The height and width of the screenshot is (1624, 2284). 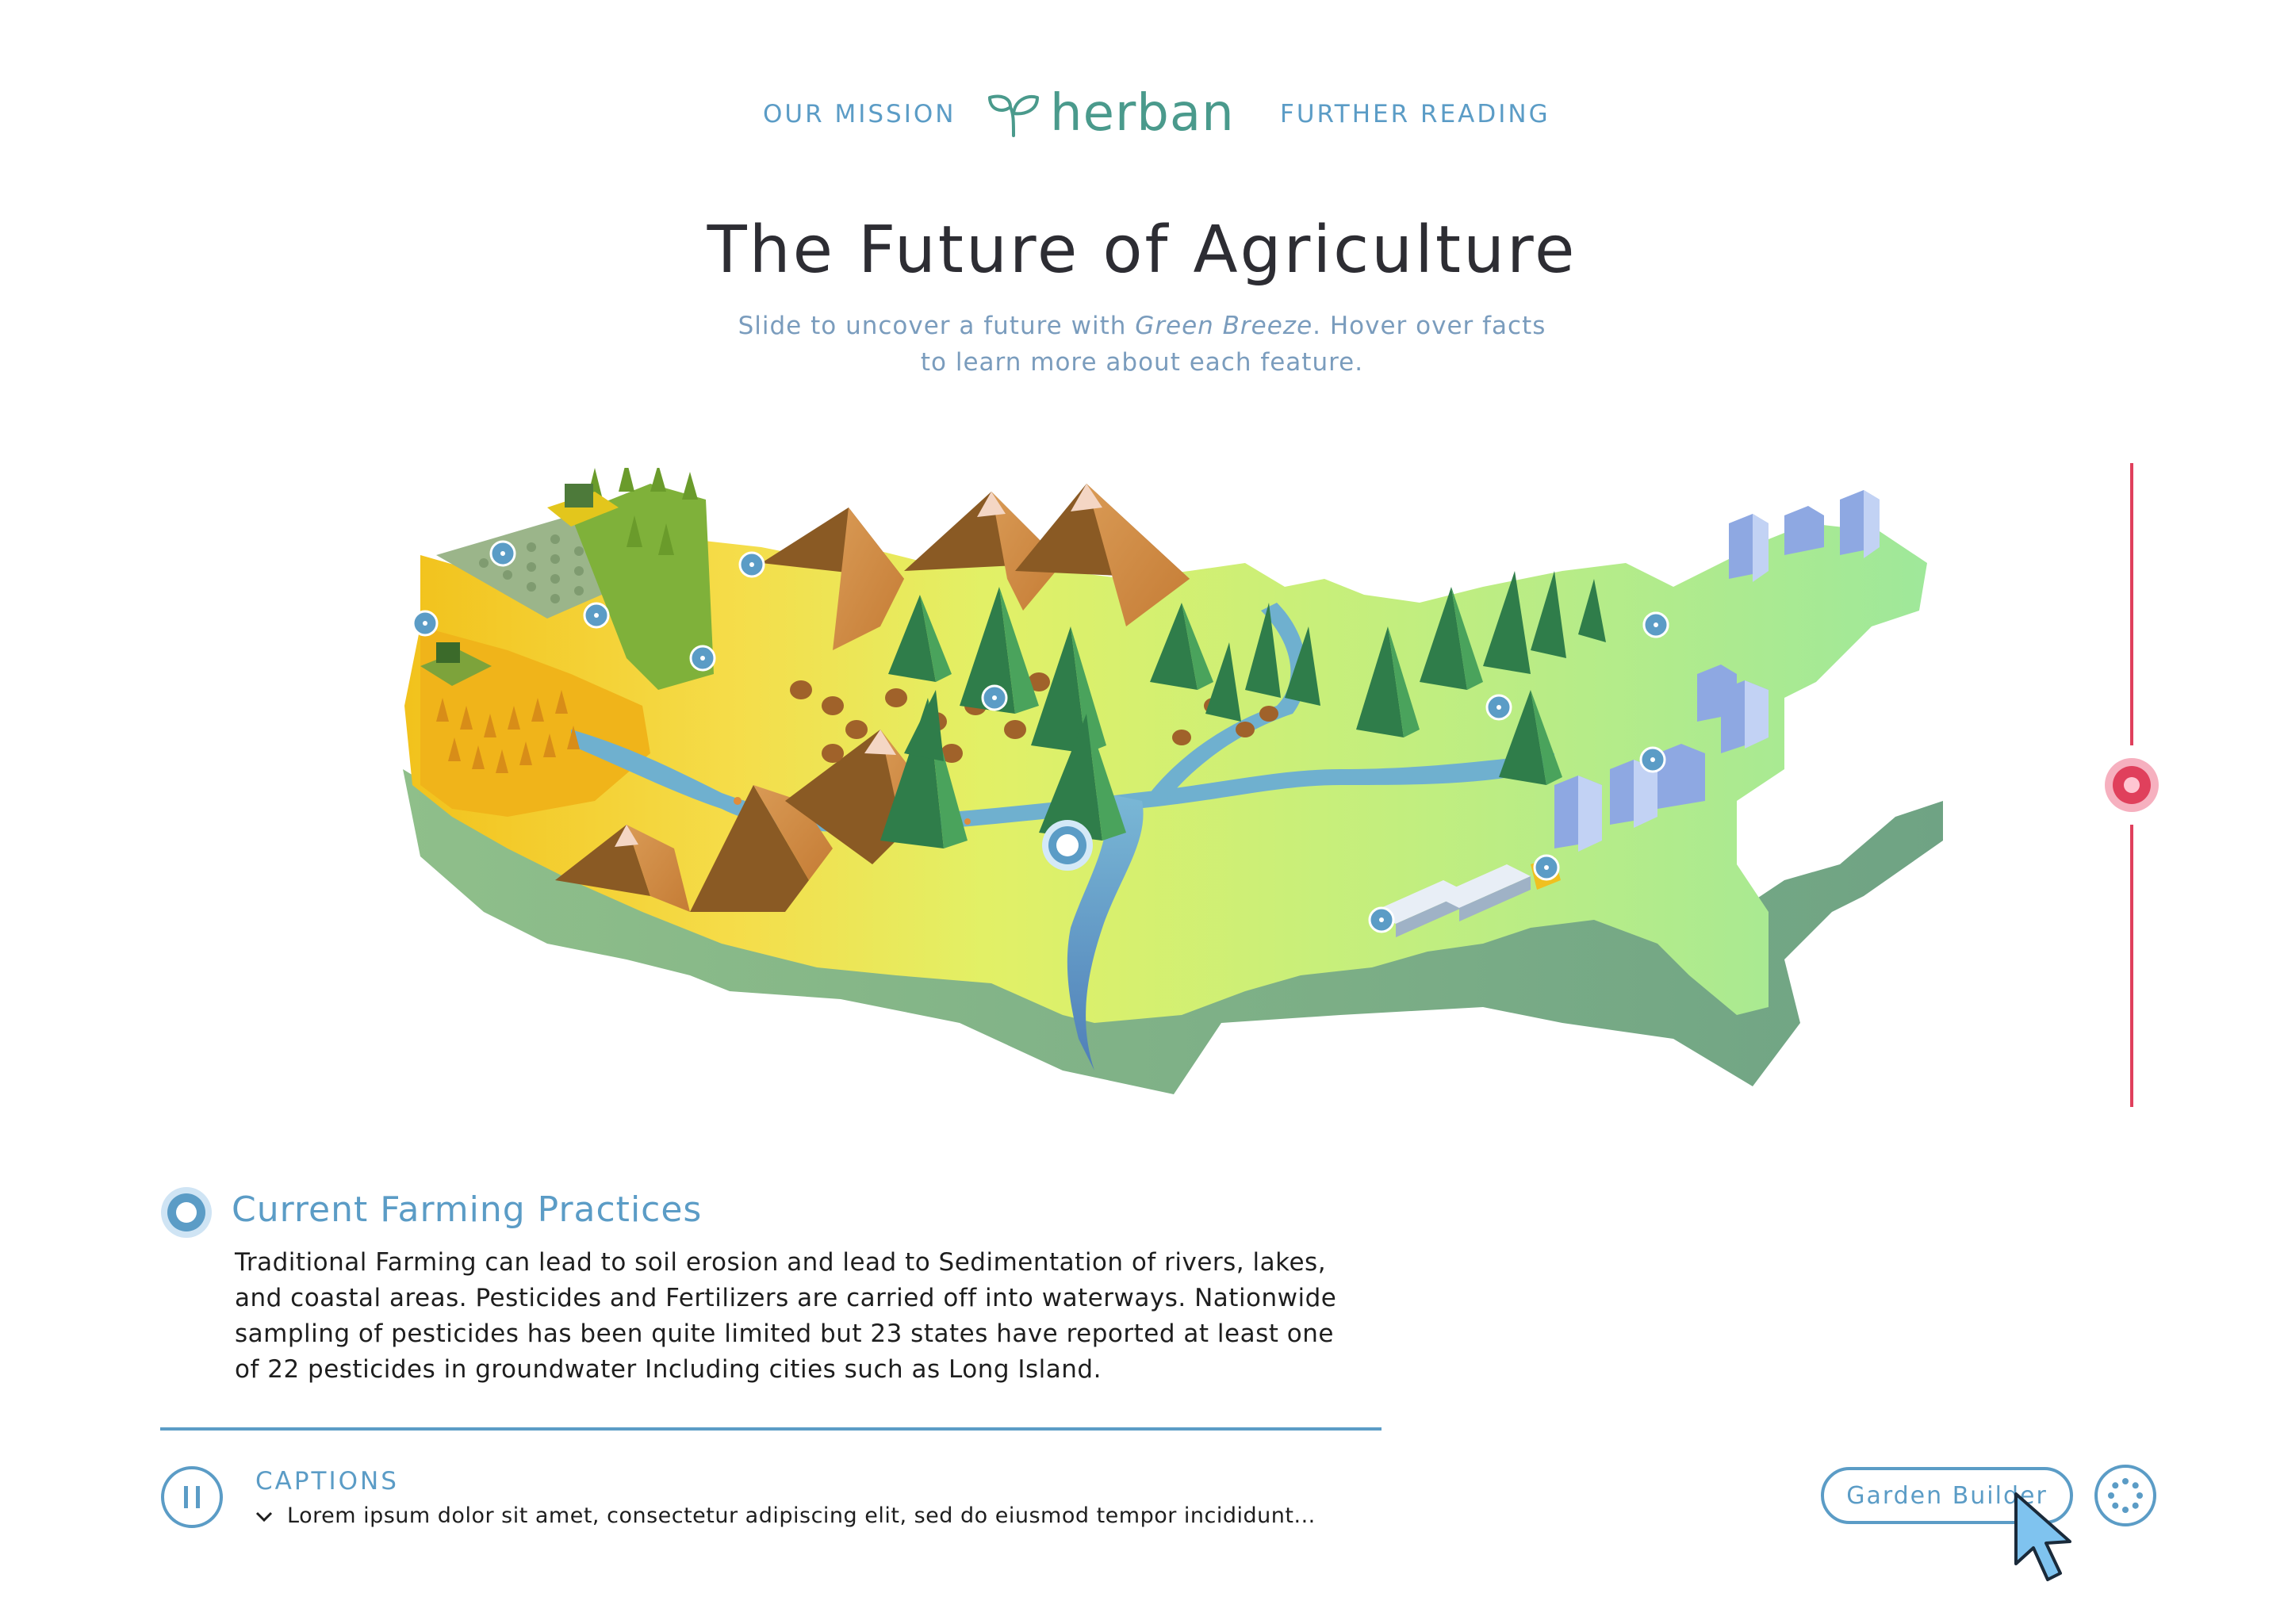 I want to click on chevron-down-icon, so click(x=264, y=1517).